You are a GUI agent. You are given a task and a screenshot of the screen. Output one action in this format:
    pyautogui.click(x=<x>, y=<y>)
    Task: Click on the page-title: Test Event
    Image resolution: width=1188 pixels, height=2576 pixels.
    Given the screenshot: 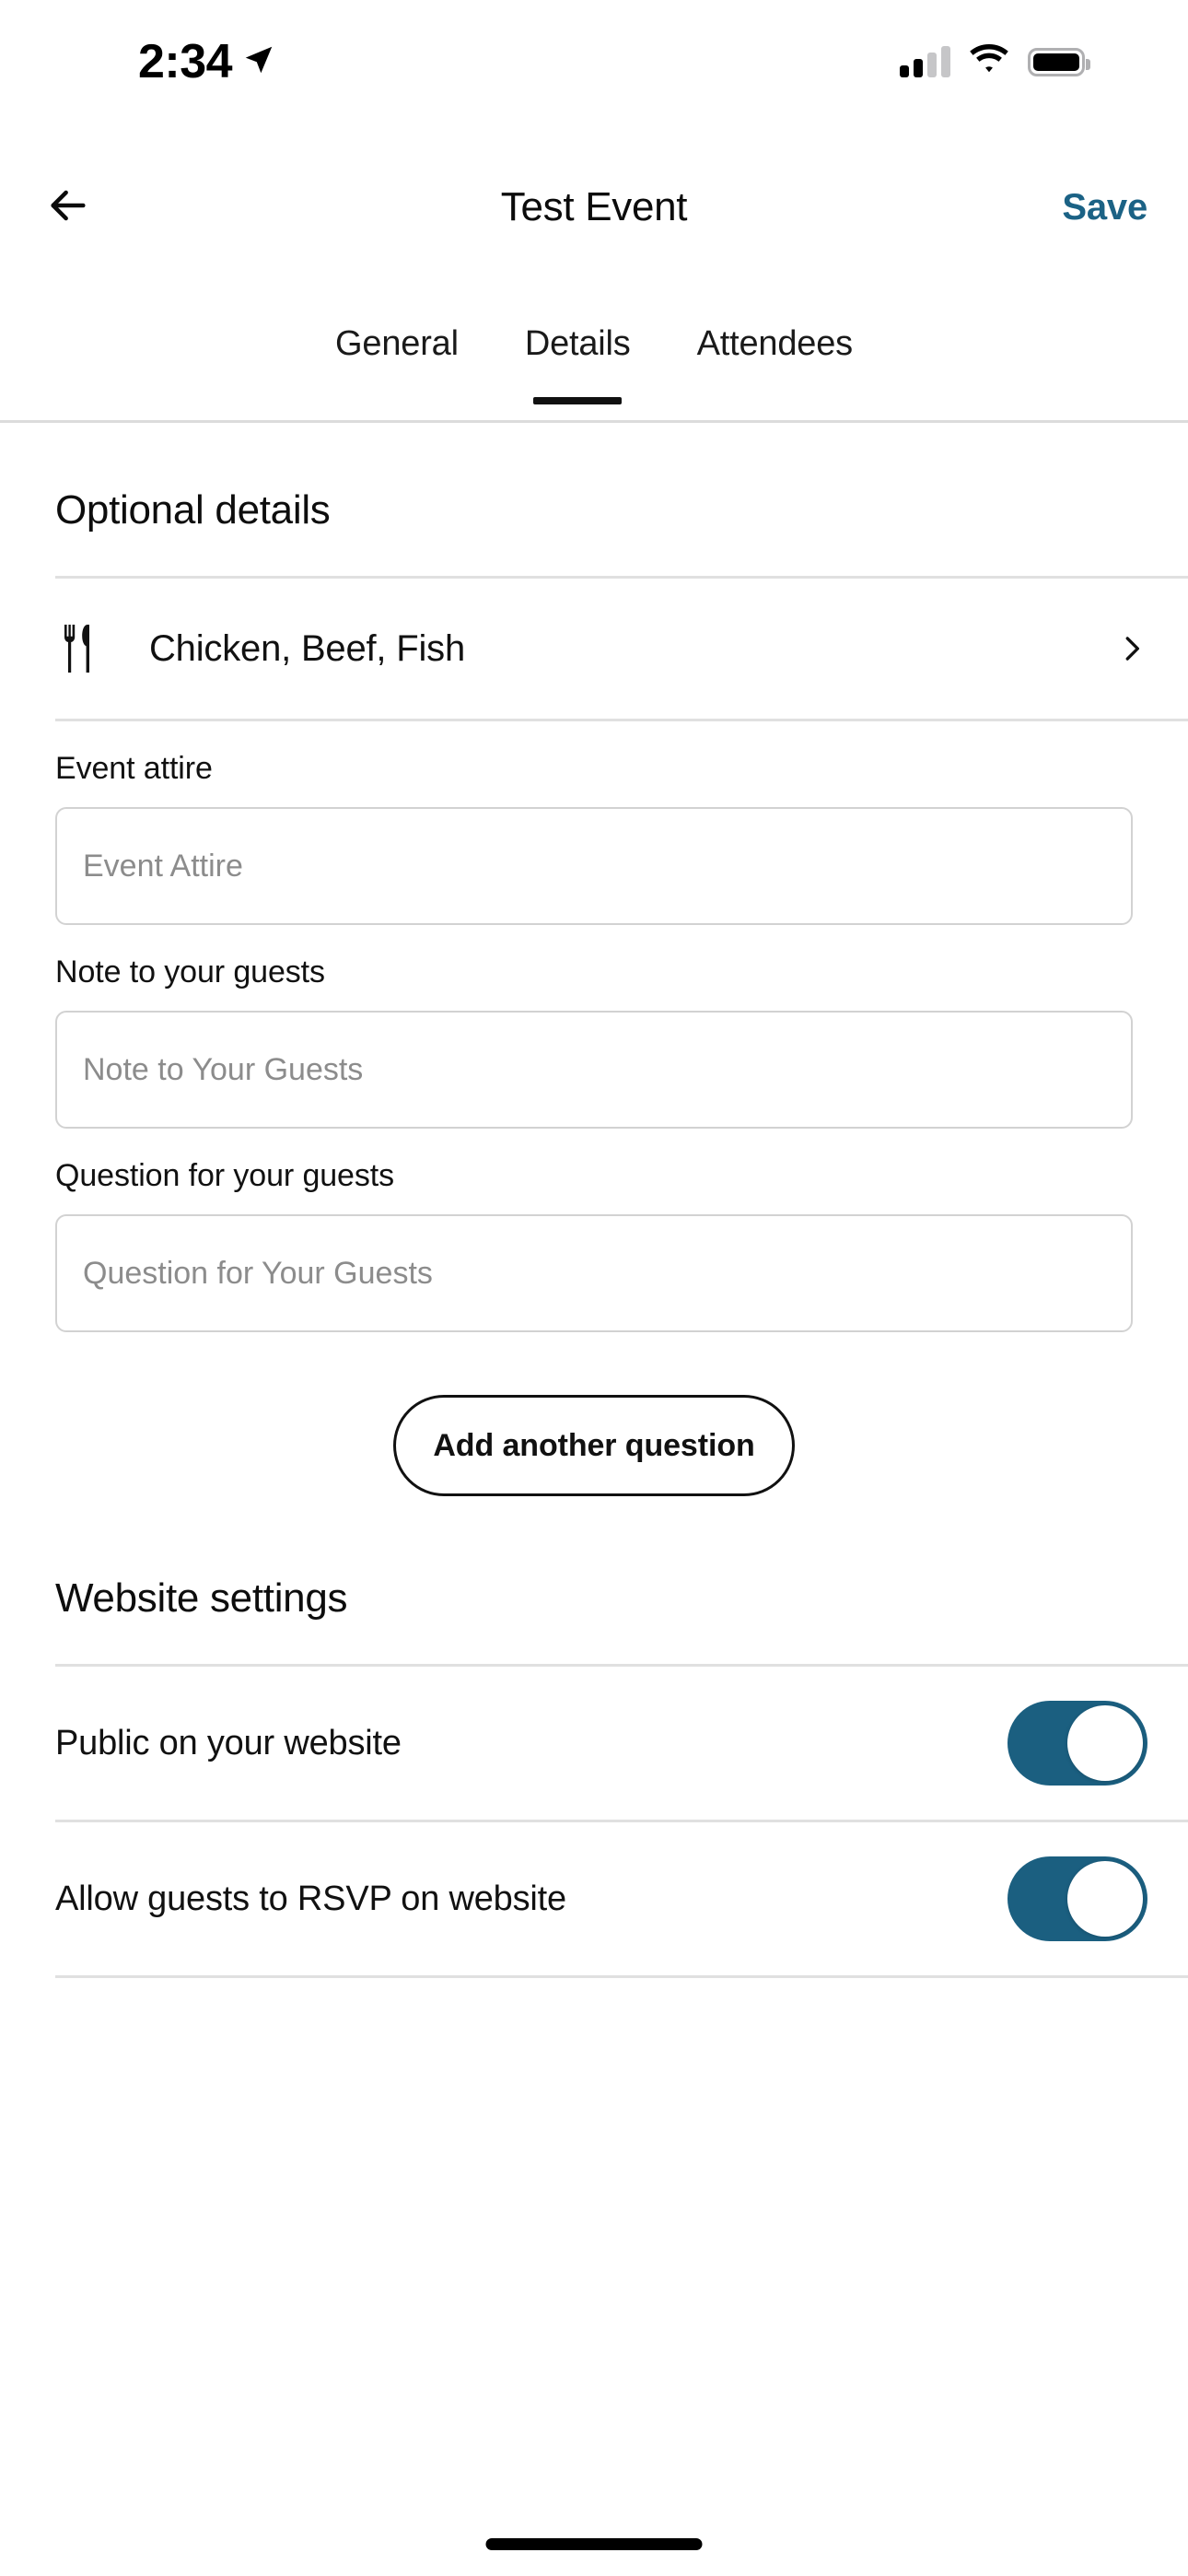 What is the action you would take?
    pyautogui.click(x=594, y=206)
    